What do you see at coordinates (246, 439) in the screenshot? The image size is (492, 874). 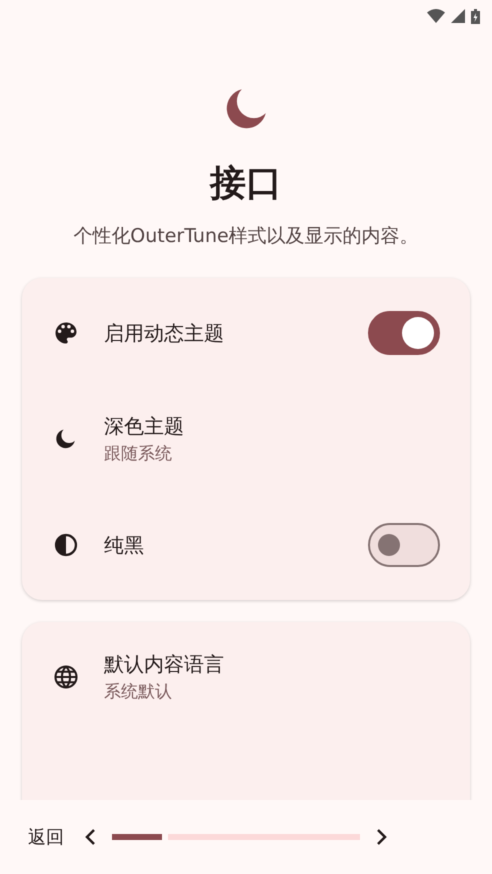 I see `settings-row: 深色主题 跟随系统` at bounding box center [246, 439].